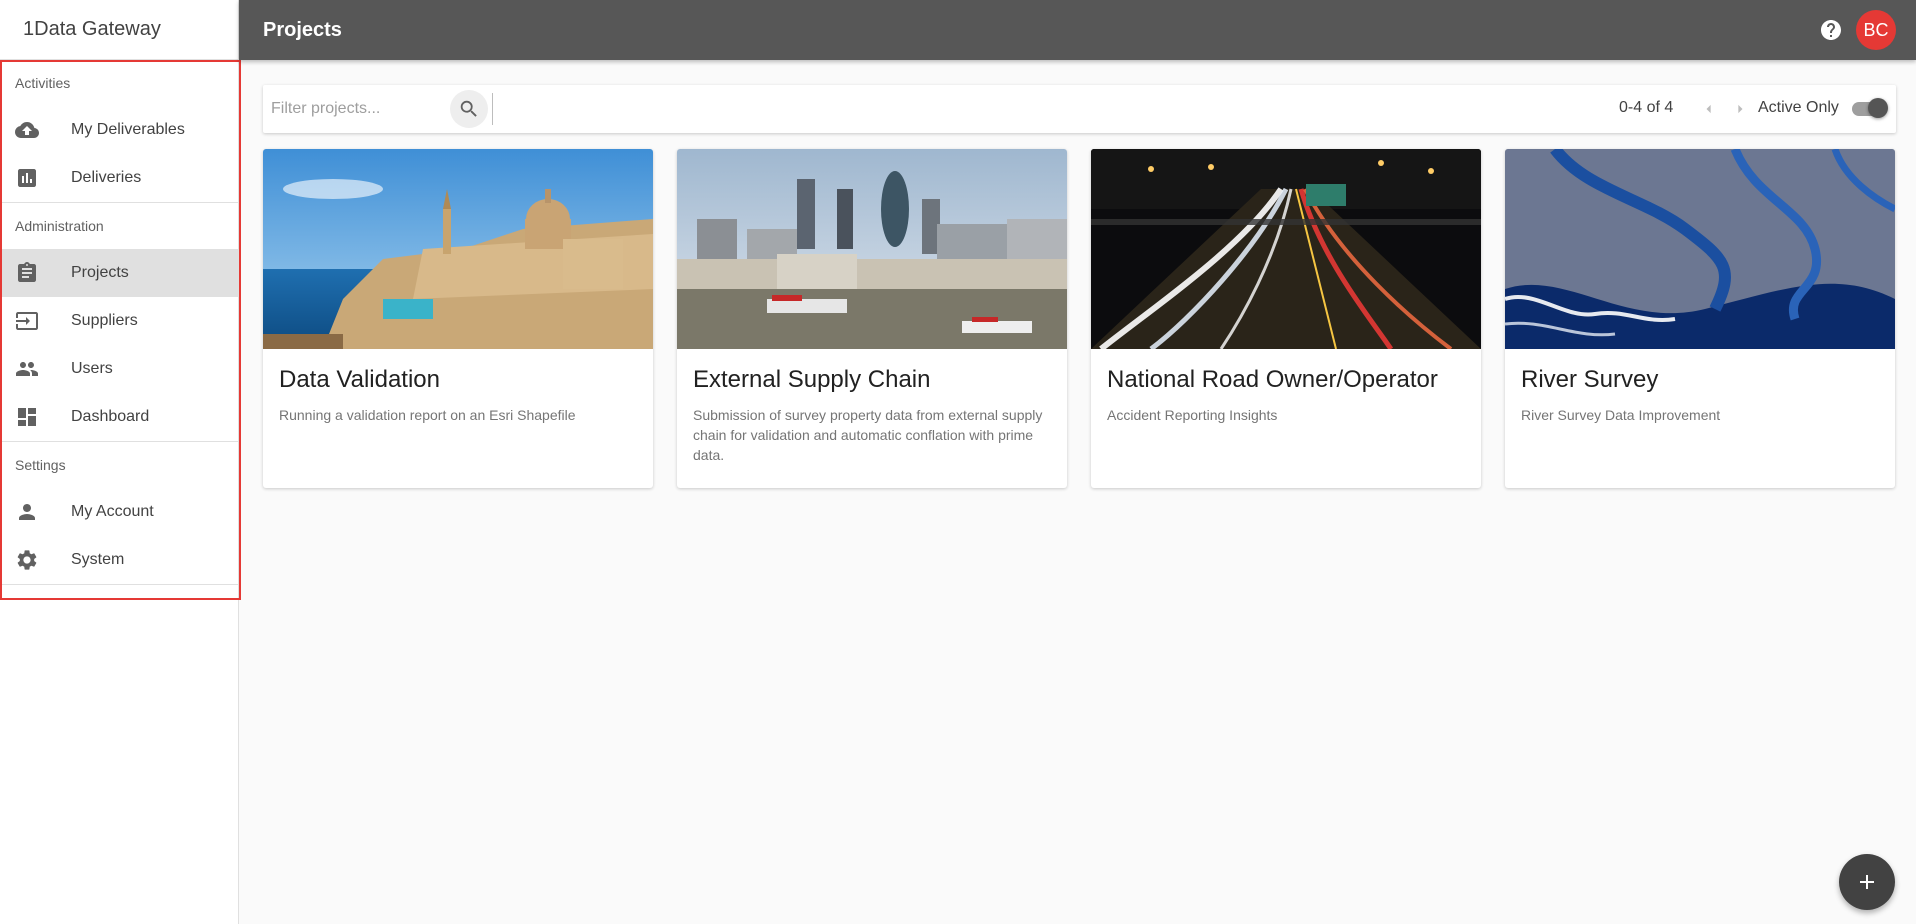  I want to click on nav-item-deliveries: Deliveries, so click(119, 178).